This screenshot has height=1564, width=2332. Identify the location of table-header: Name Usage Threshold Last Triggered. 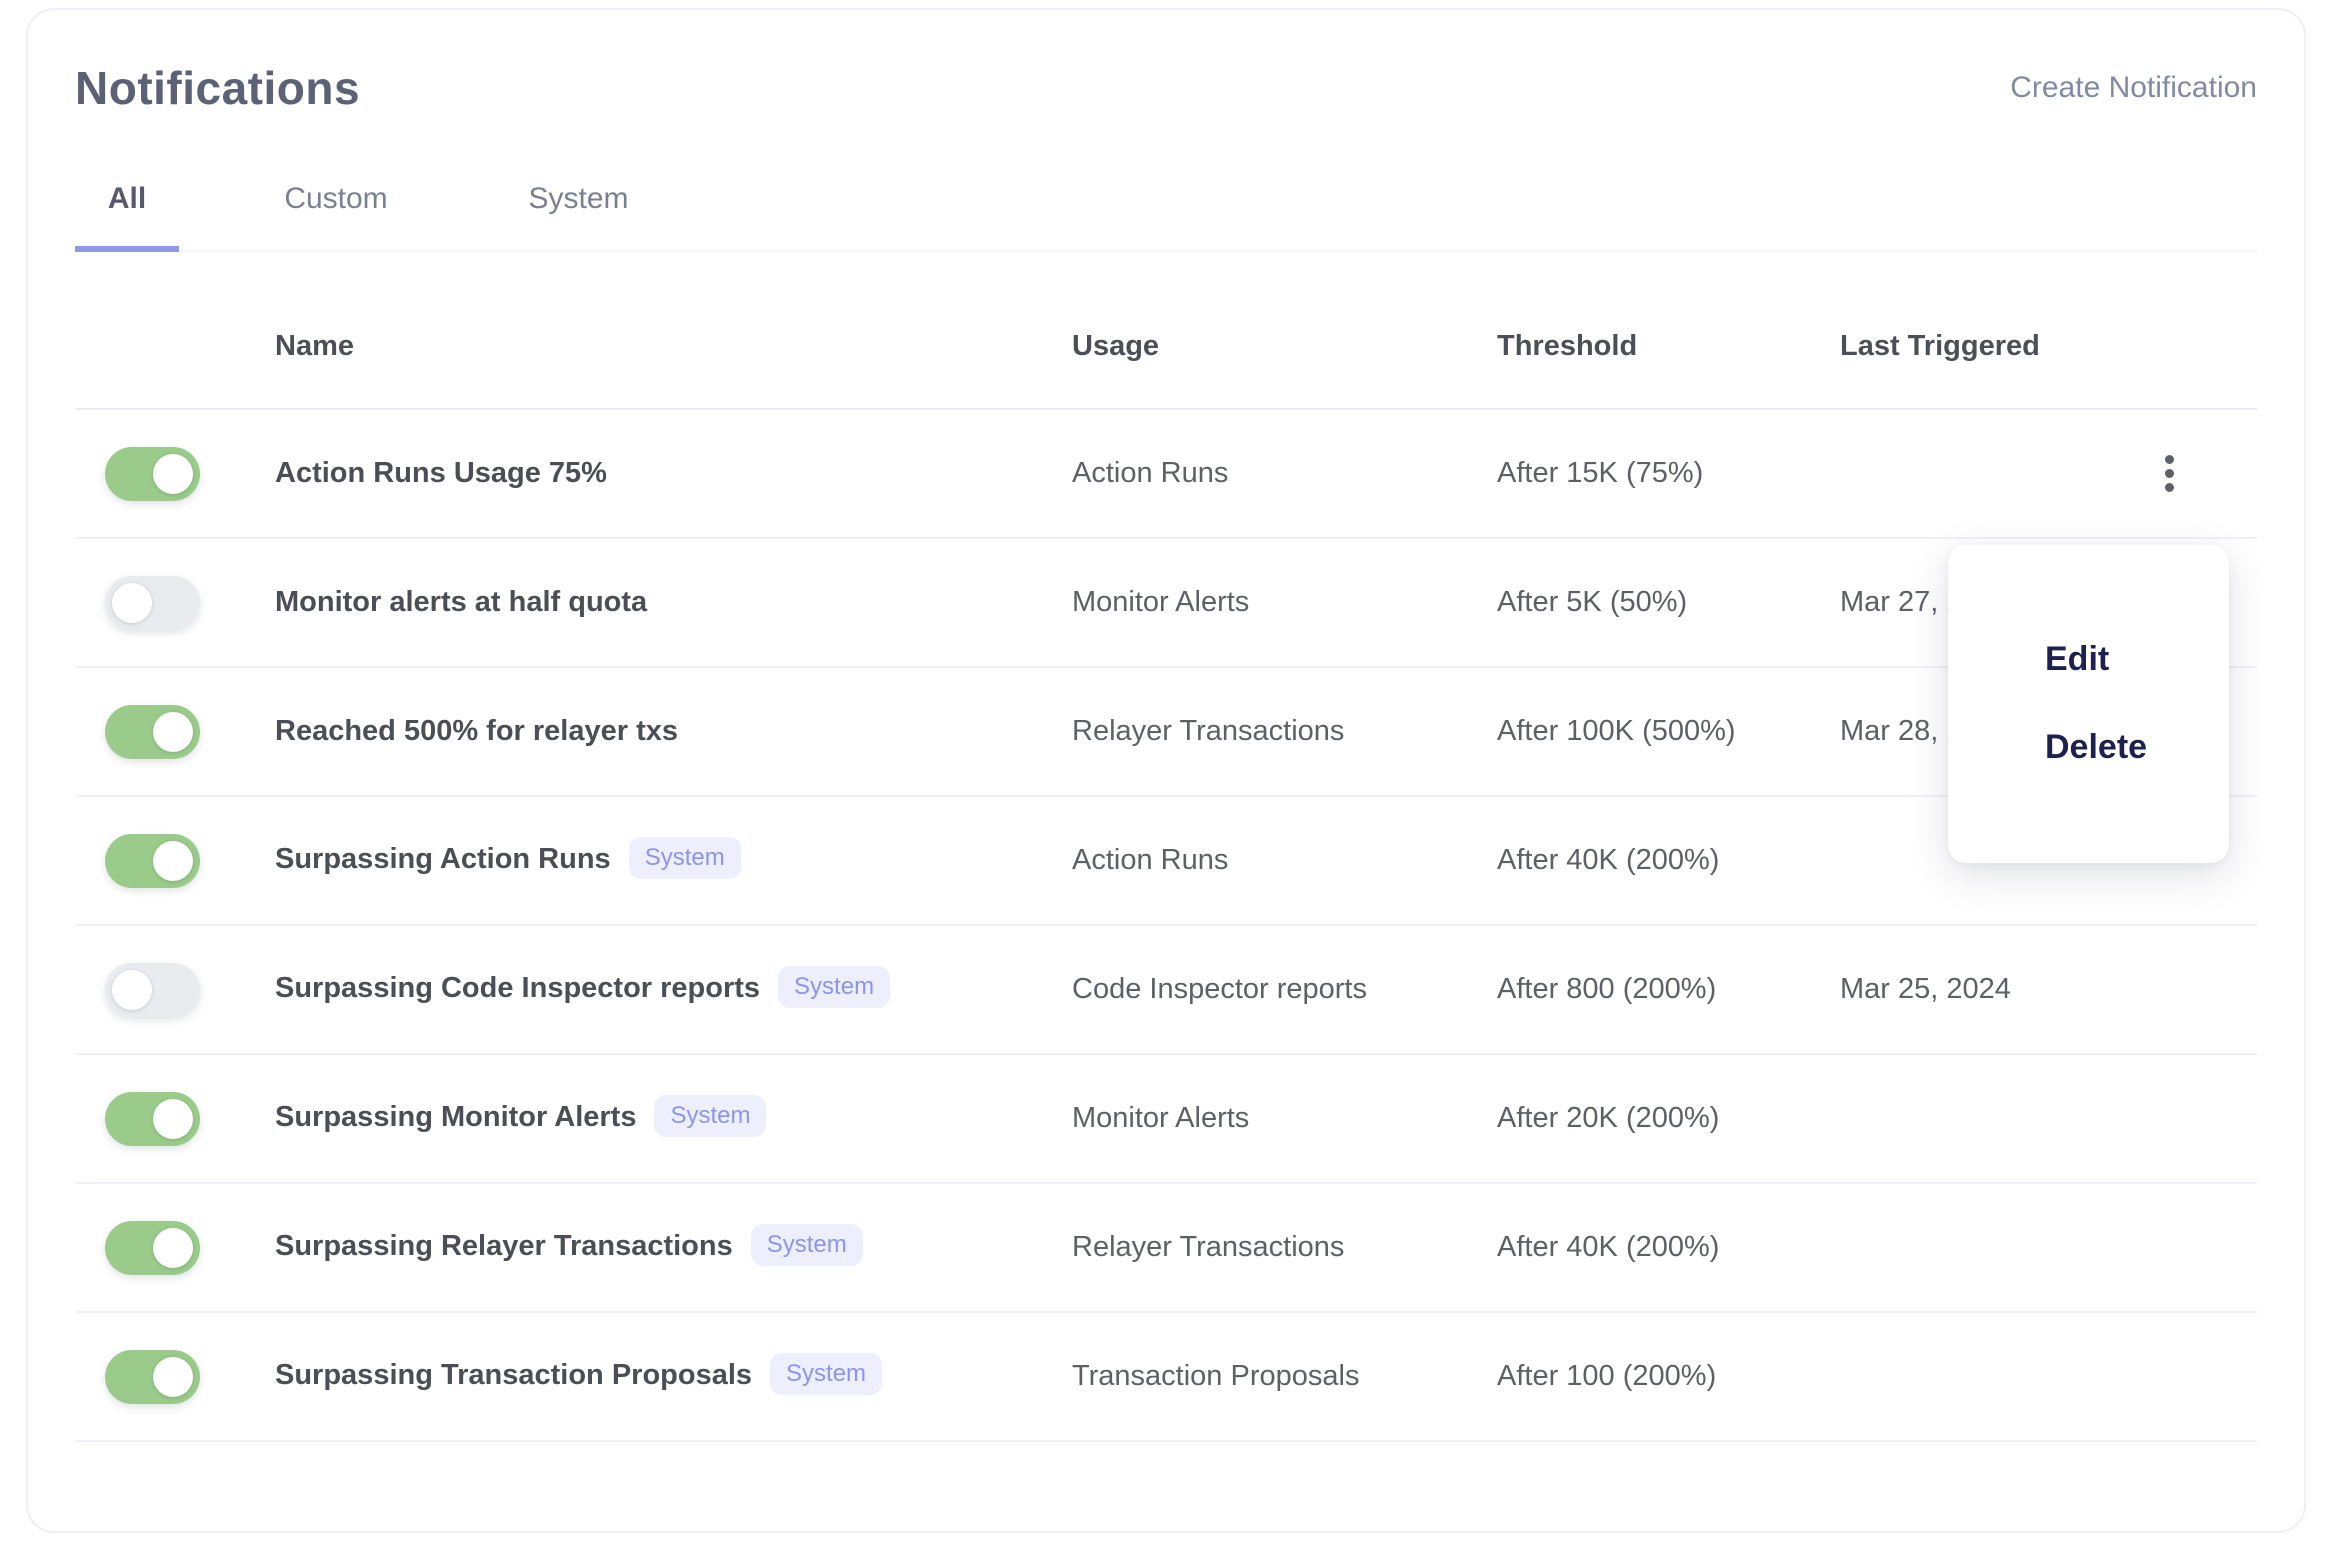
(1166, 331).